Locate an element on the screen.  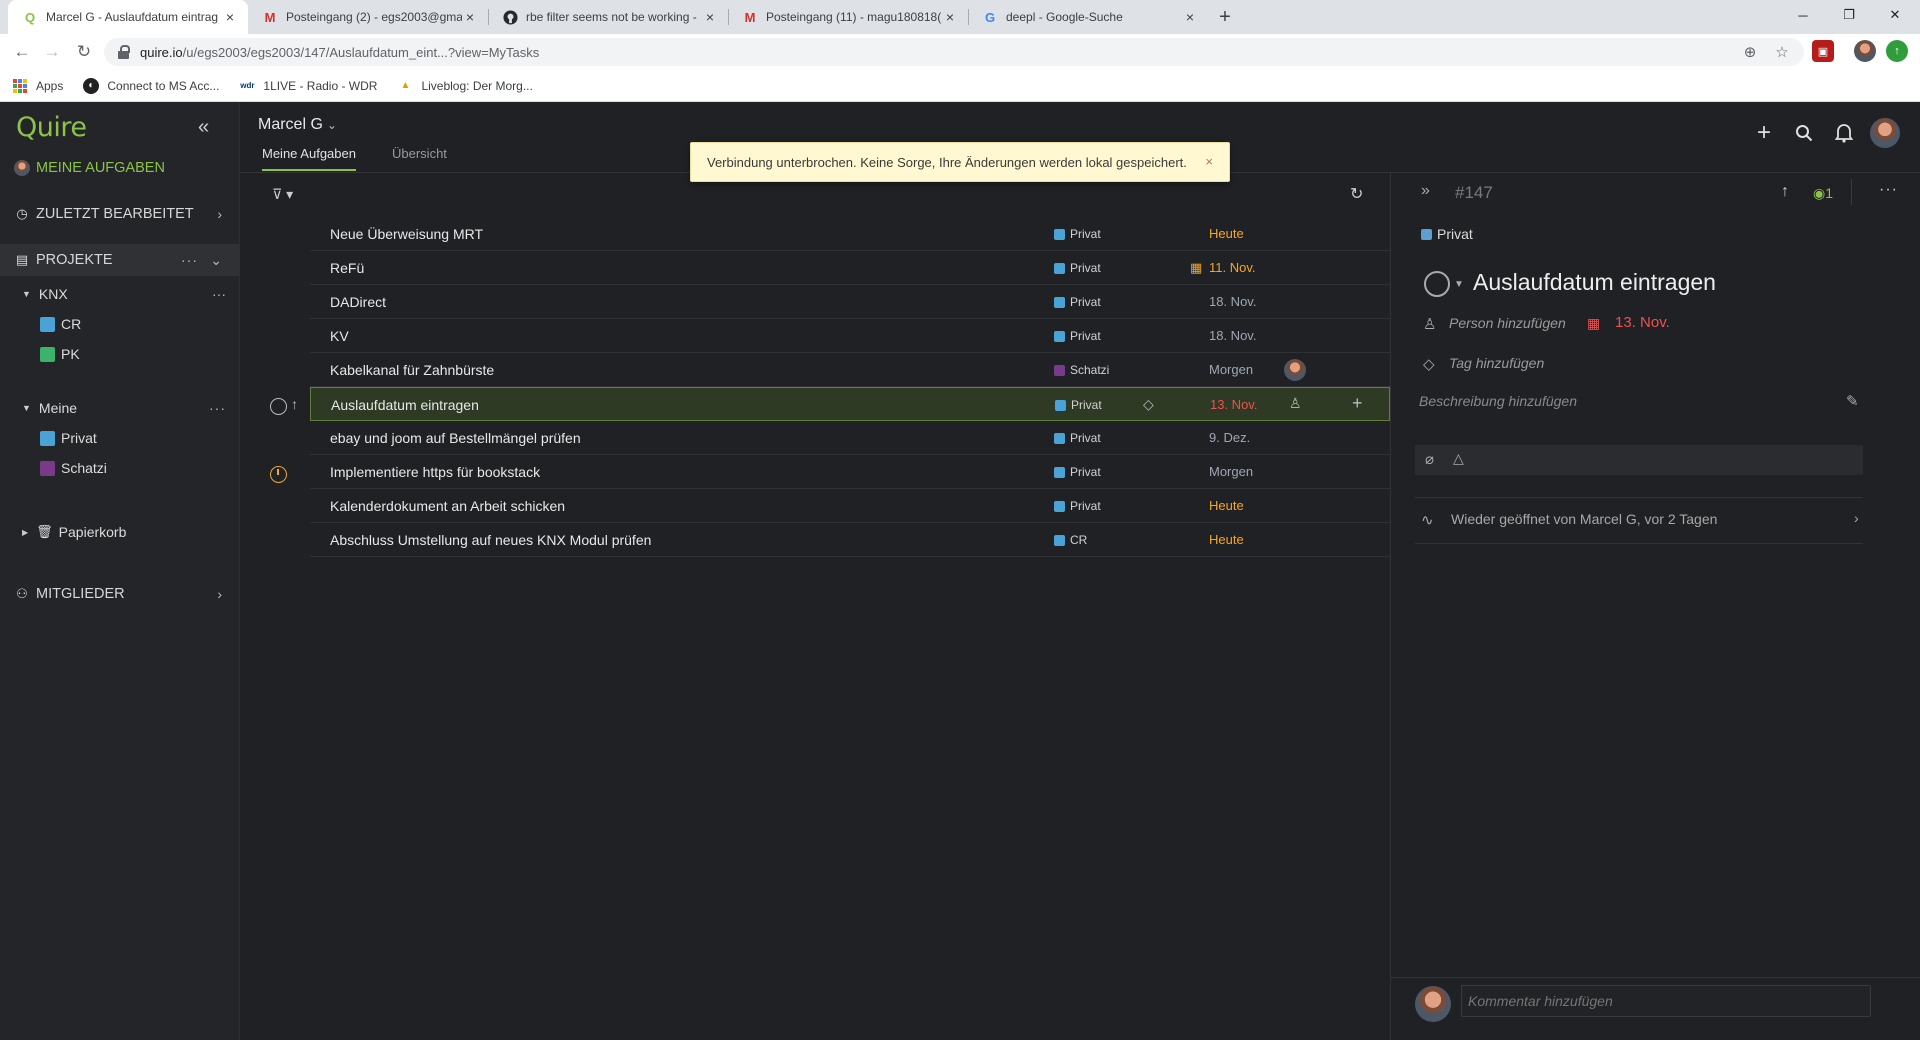
filter-icon: ⊽ ▾ is located at coordinates (282, 194).